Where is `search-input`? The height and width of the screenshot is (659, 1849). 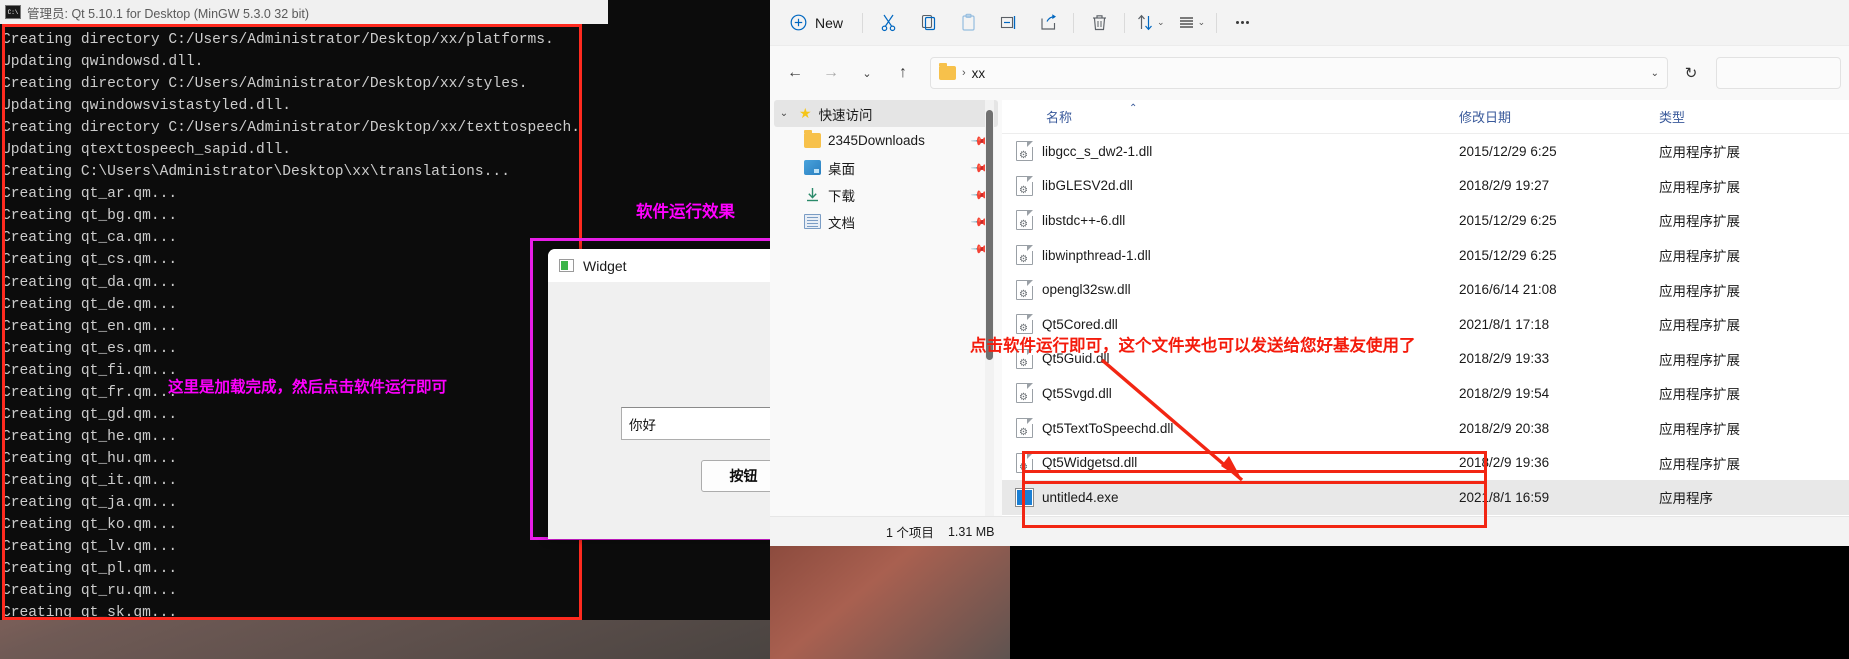 search-input is located at coordinates (1778, 73).